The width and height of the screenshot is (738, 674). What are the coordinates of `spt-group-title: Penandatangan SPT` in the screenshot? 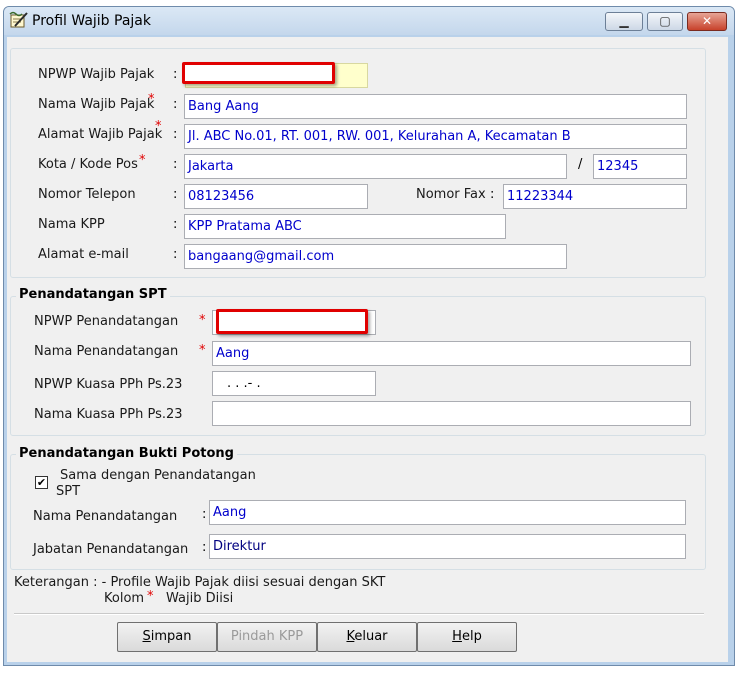 It's located at (93, 294).